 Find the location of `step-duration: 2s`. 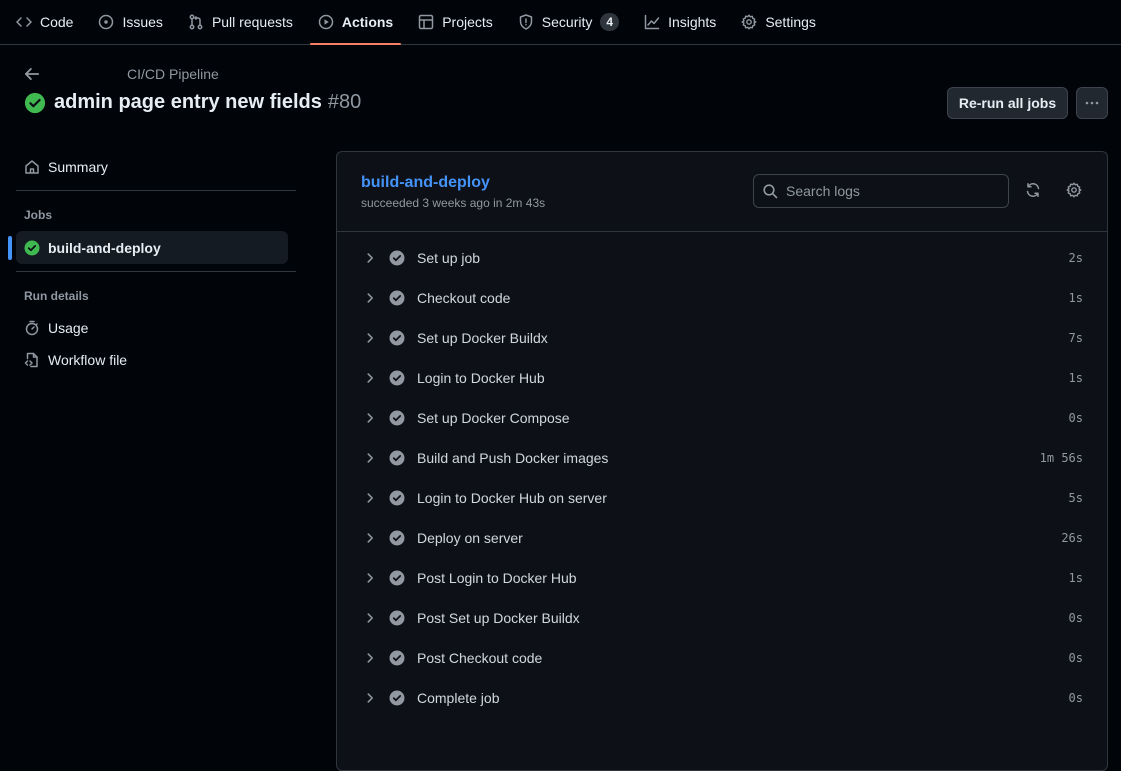

step-duration: 2s is located at coordinates (1075, 258).